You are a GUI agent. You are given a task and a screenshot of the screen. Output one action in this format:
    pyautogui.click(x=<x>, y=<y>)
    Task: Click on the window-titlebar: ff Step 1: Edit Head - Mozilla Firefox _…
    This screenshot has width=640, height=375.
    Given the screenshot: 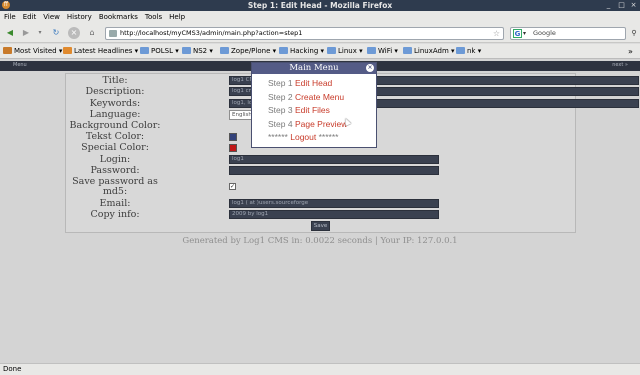 What is the action you would take?
    pyautogui.click(x=320, y=5)
    